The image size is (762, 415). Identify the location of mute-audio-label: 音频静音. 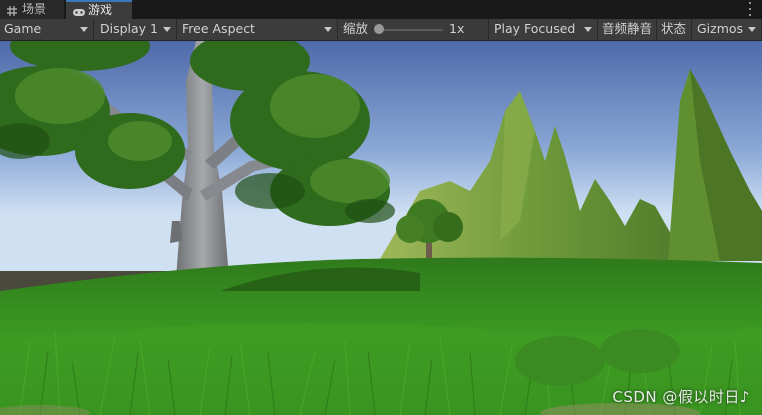
(627, 28).